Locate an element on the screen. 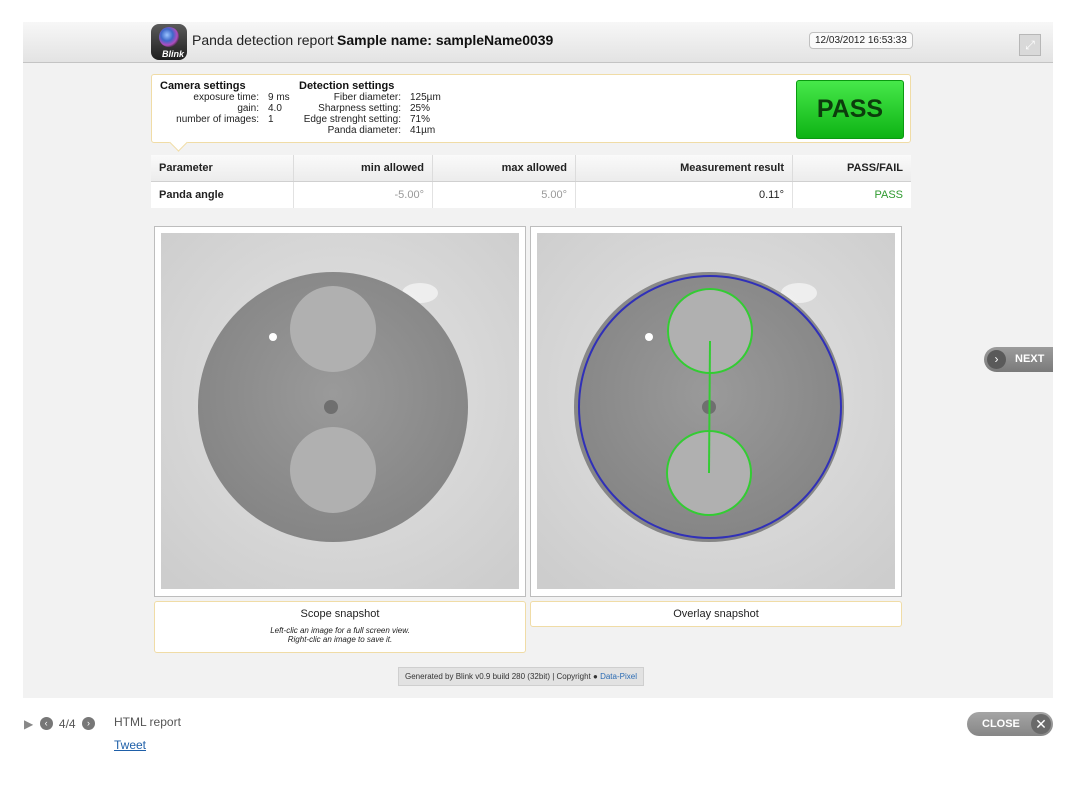  next-small-icon: › is located at coordinates (88, 724).